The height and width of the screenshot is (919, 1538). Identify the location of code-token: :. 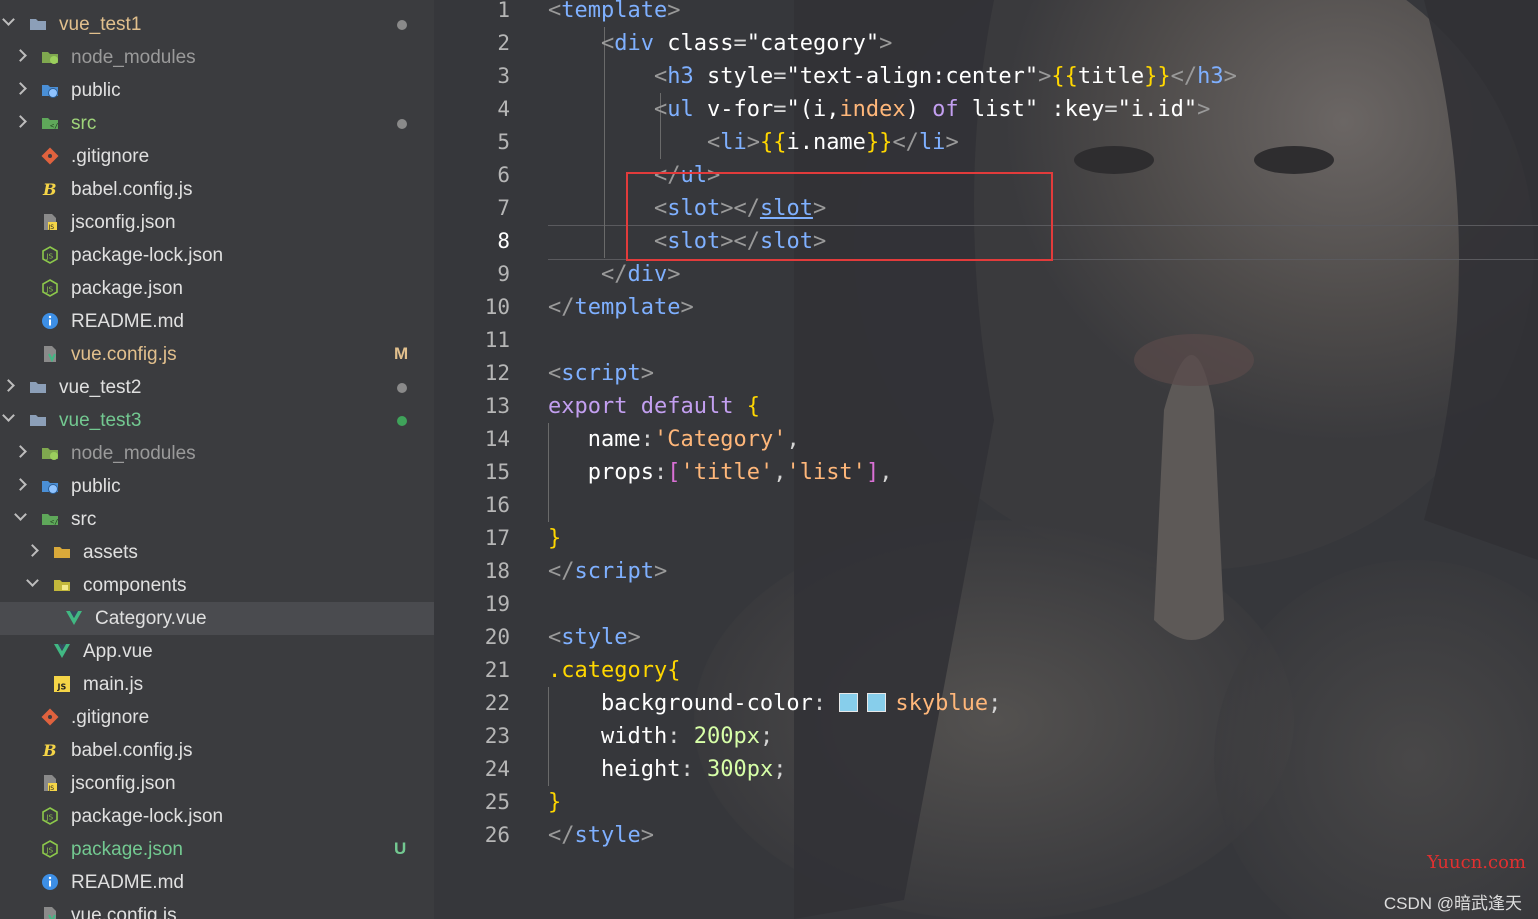
(660, 472).